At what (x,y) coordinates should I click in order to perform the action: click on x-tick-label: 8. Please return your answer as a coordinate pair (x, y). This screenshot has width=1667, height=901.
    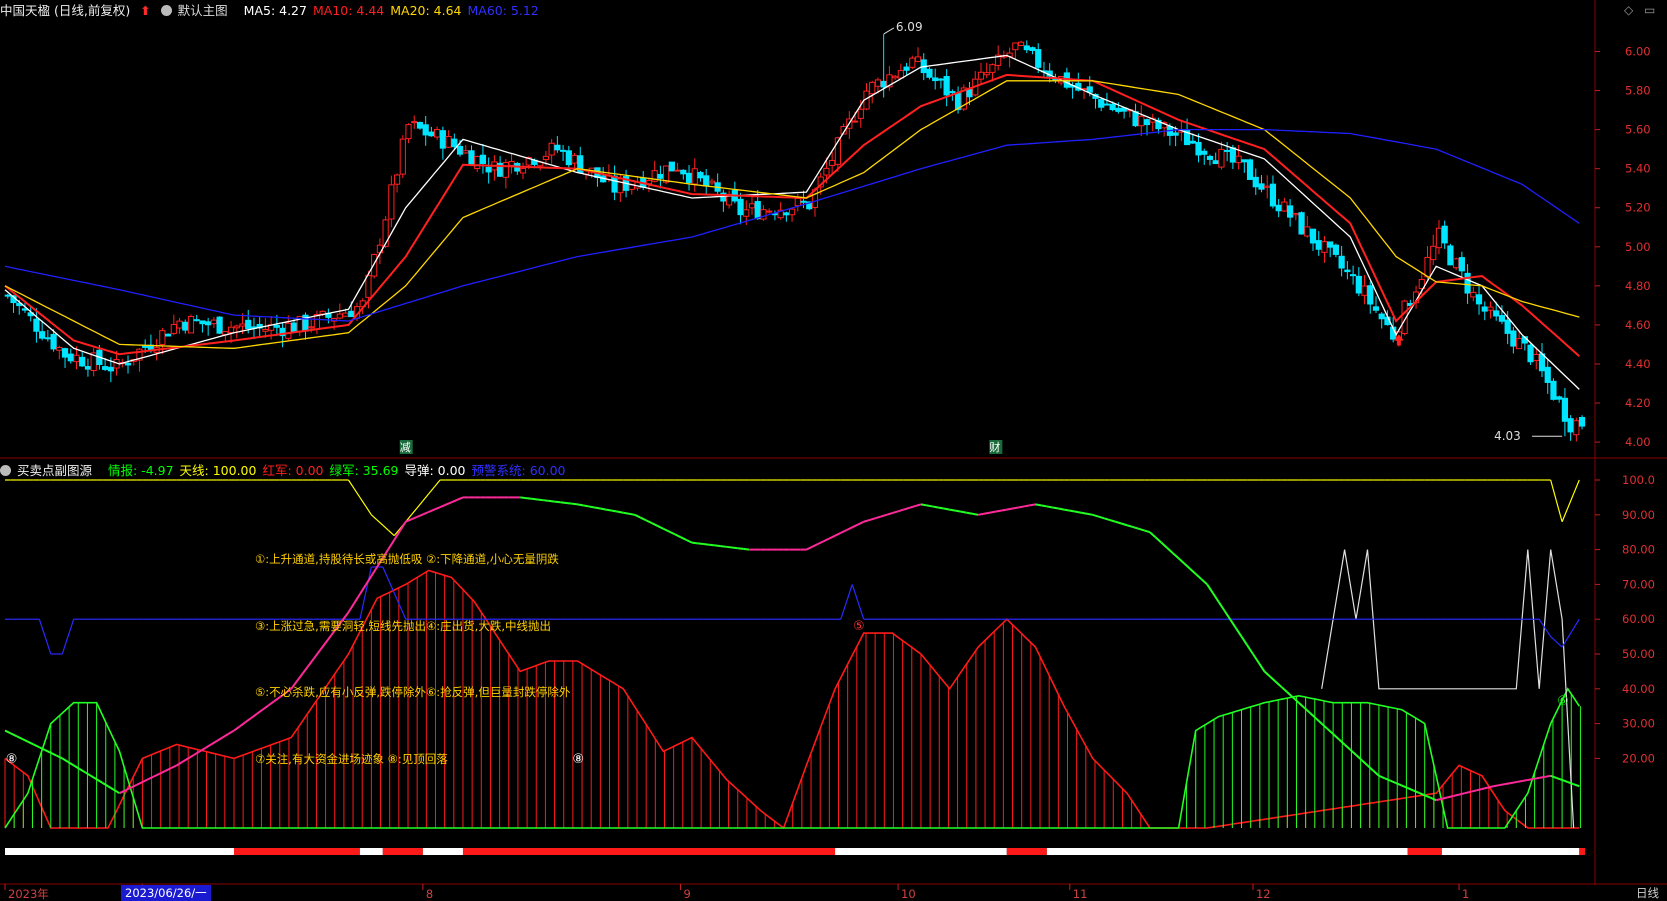
    Looking at the image, I should click on (429, 894).